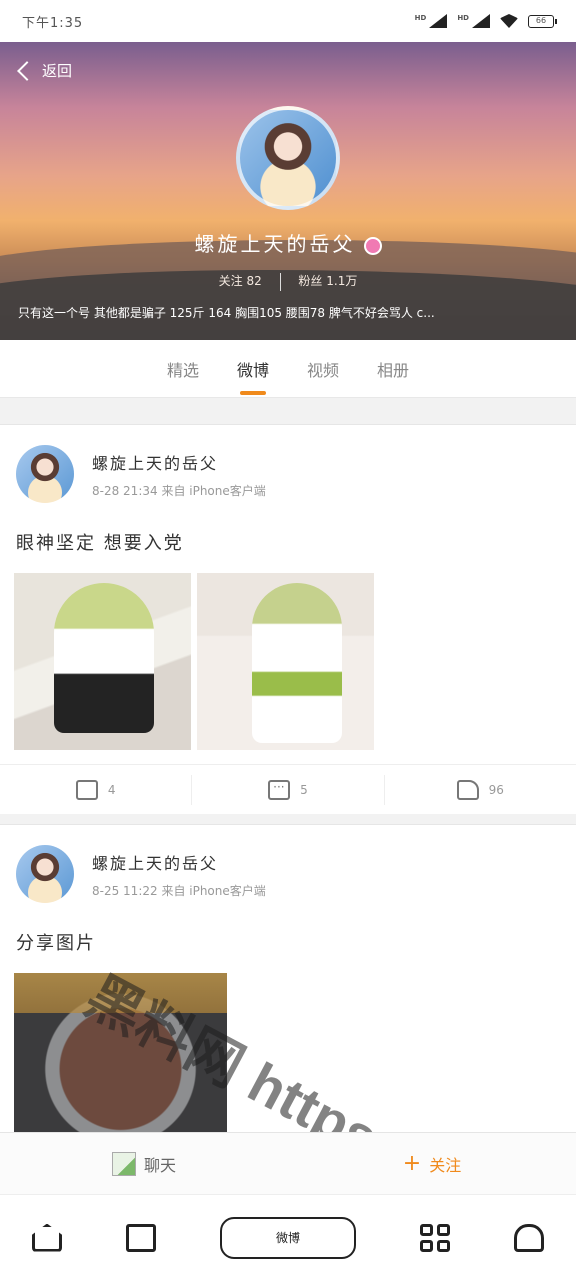 The width and height of the screenshot is (576, 1280). I want to click on like-button: 96, so click(480, 790).